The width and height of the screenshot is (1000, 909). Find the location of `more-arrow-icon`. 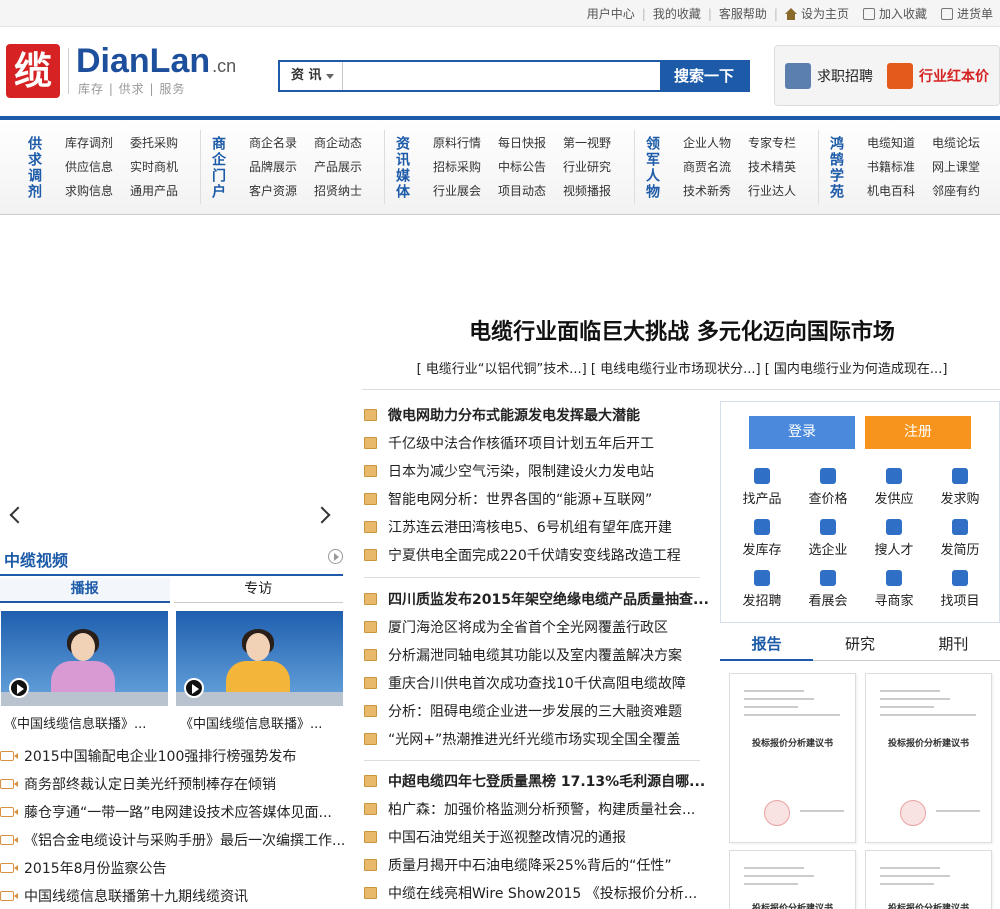

more-arrow-icon is located at coordinates (335, 556).